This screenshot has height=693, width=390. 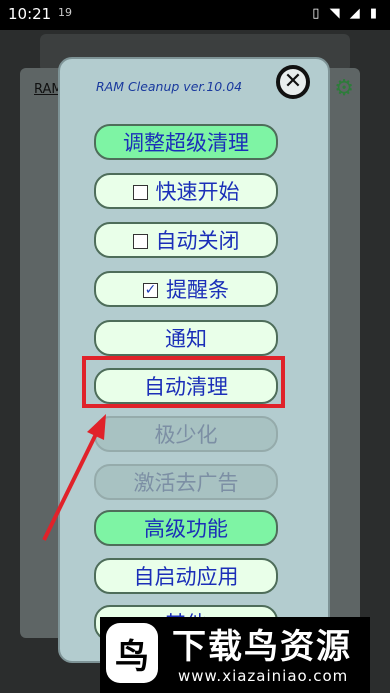 I want to click on watermark-logo: 鸟, so click(x=132, y=653).